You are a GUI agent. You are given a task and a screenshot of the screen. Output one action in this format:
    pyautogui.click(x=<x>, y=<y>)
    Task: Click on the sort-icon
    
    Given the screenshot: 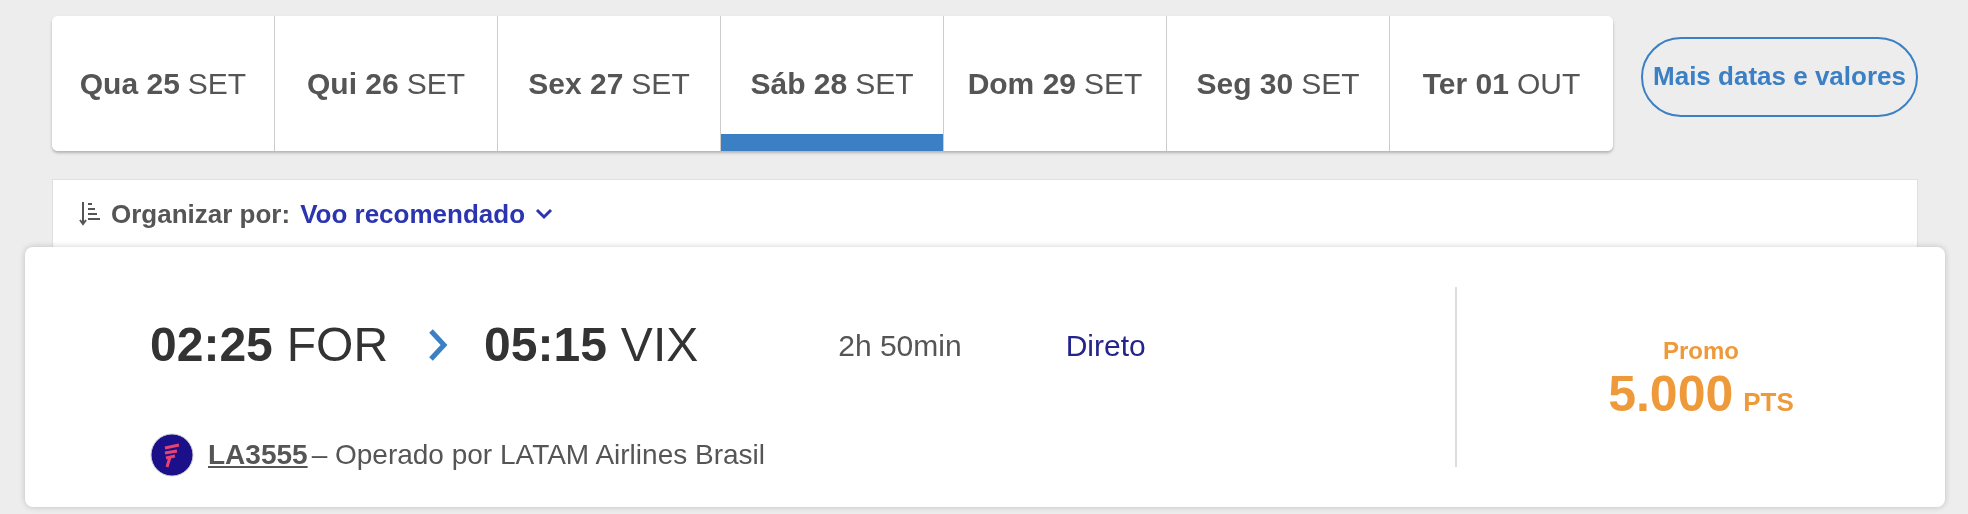 What is the action you would take?
    pyautogui.click(x=90, y=214)
    